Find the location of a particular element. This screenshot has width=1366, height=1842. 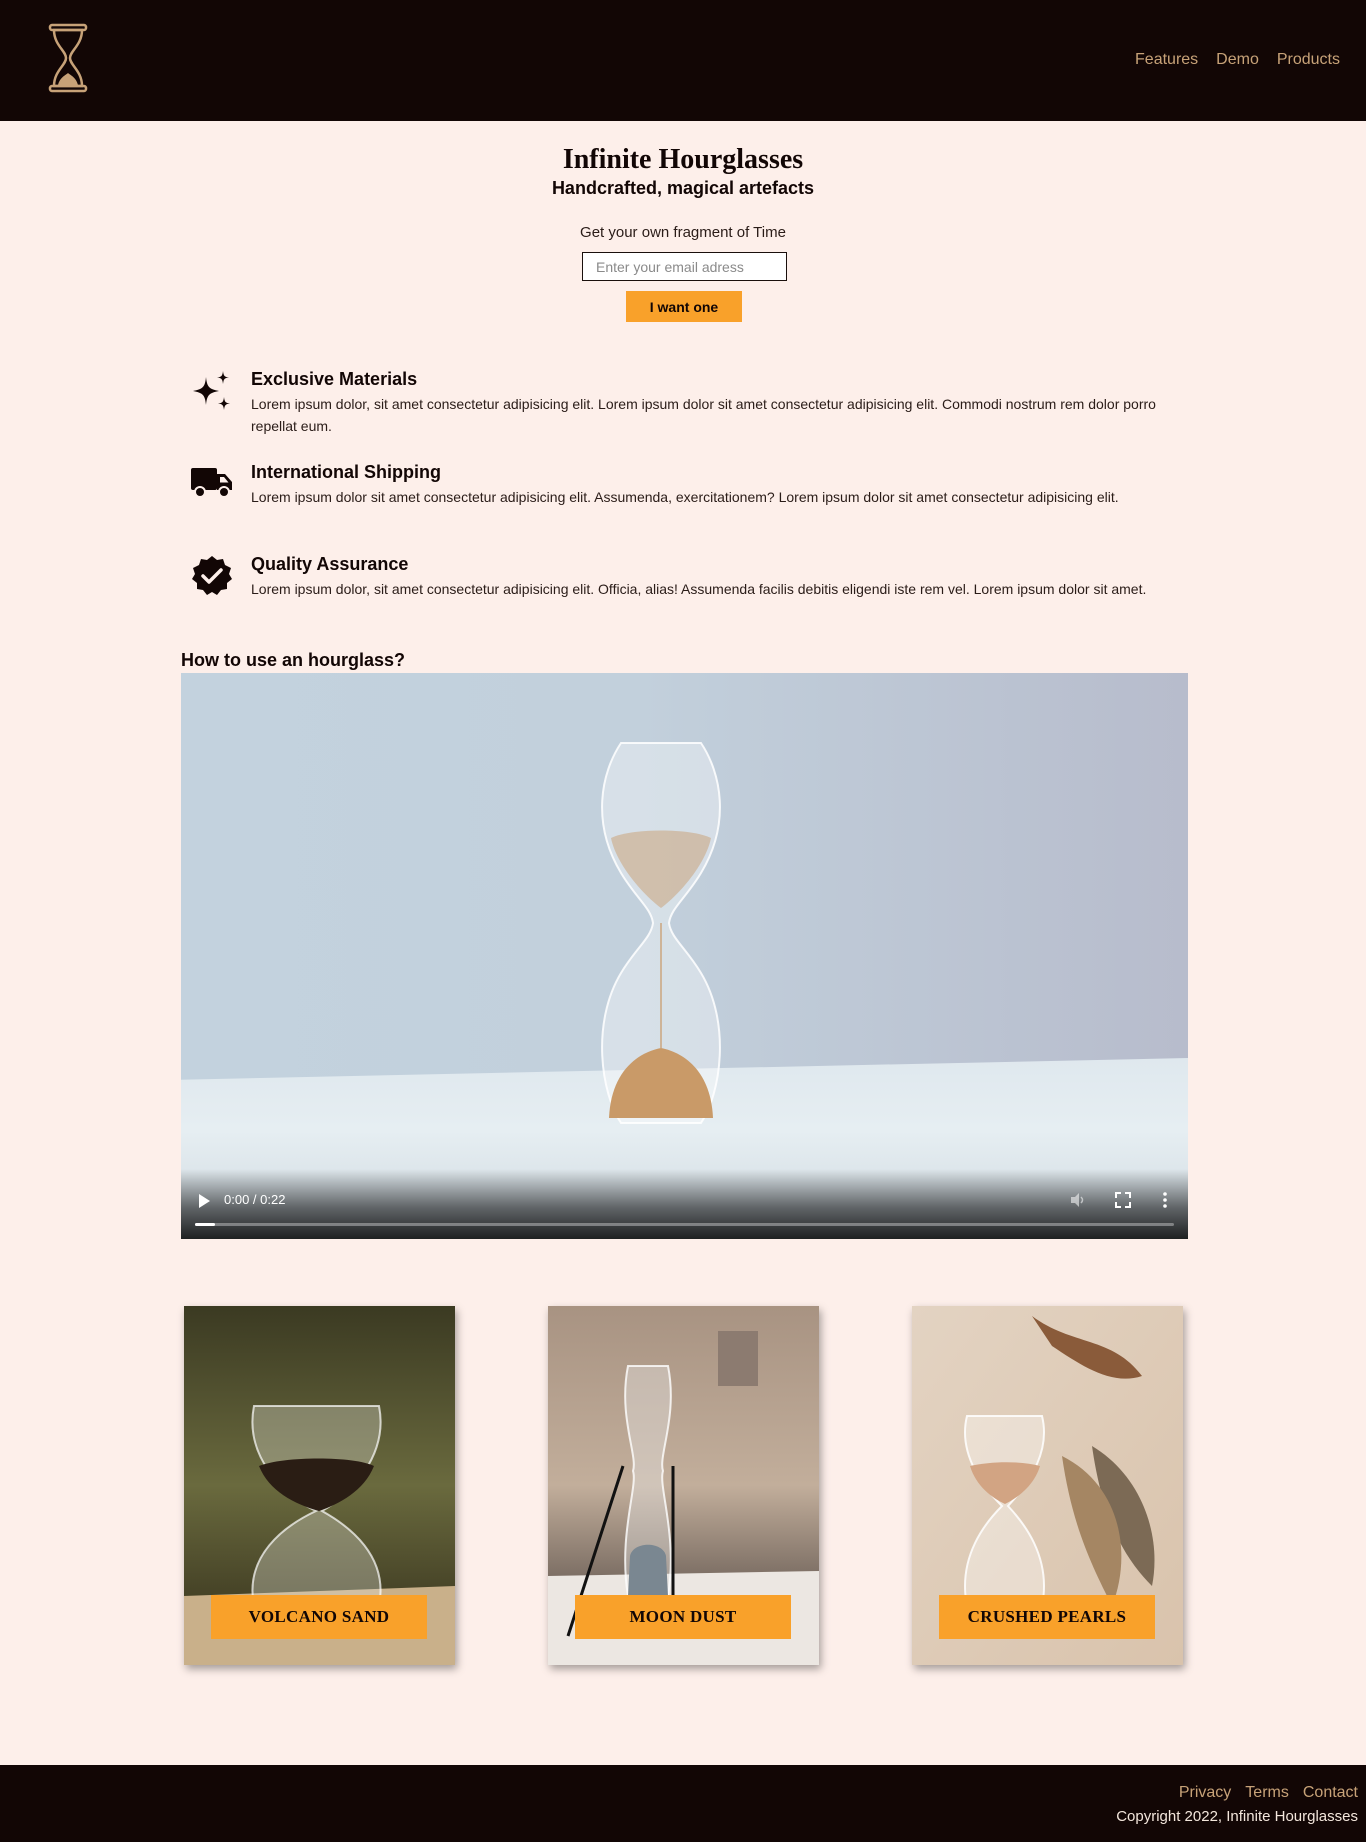

page-subtitle: Handcrafted, magical artefacts is located at coordinates (683, 188).